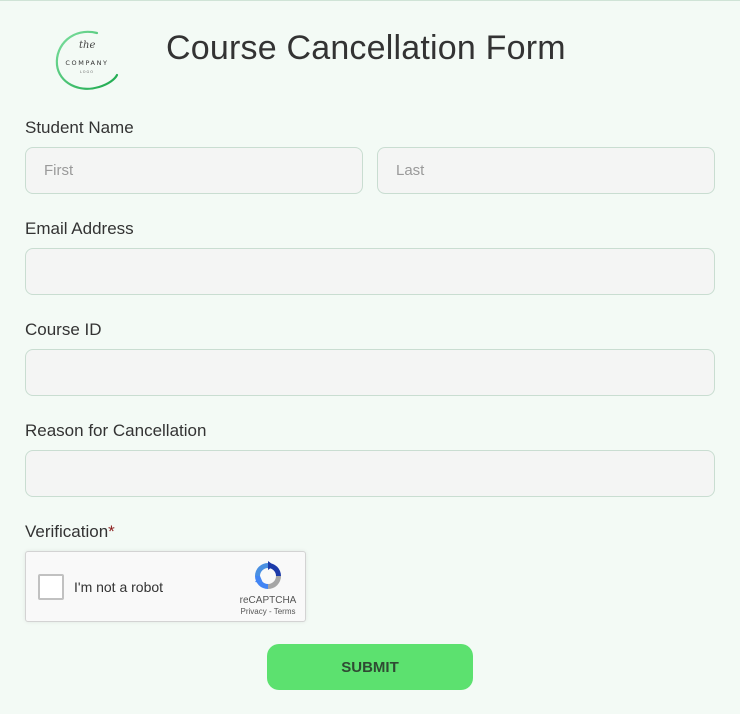 The height and width of the screenshot is (714, 740). I want to click on company-logo-icon: the COMPANY LOGO, so click(87, 60).